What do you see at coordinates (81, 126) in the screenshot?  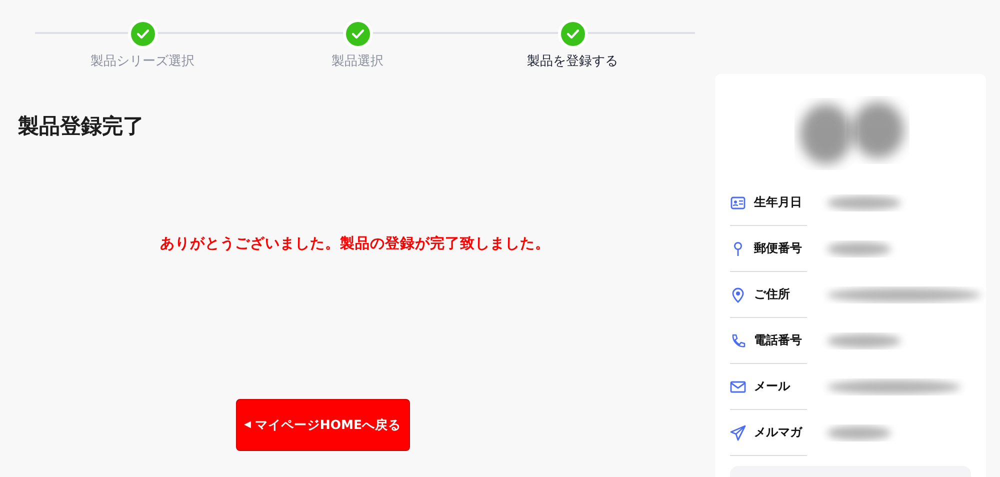 I see `page-title: 製品登録完了` at bounding box center [81, 126].